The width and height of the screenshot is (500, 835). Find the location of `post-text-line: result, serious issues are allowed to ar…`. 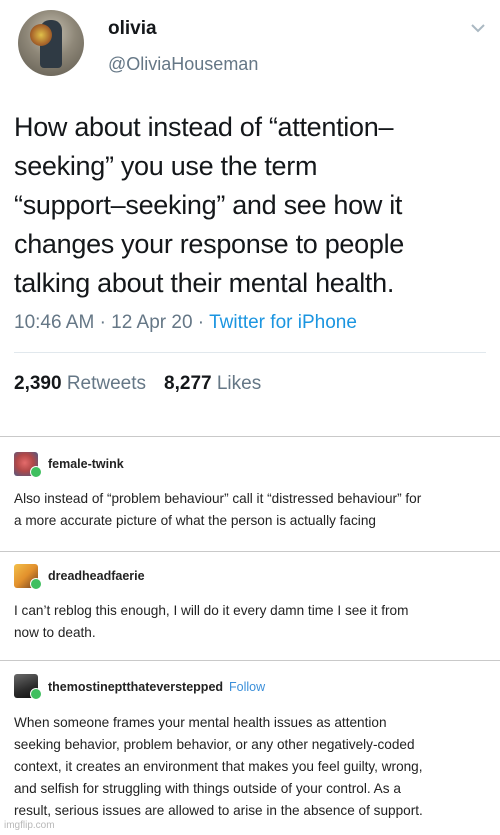

post-text-line: result, serious issues are allowed to ar… is located at coordinates (218, 810).